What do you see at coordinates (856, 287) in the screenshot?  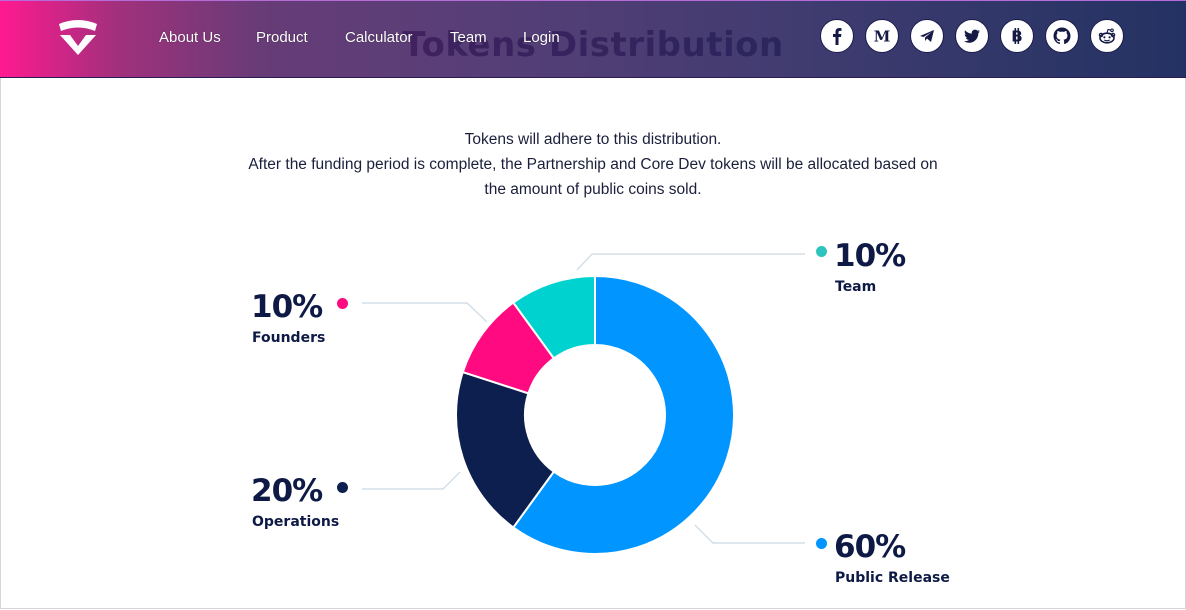 I see `team-label: Team` at bounding box center [856, 287].